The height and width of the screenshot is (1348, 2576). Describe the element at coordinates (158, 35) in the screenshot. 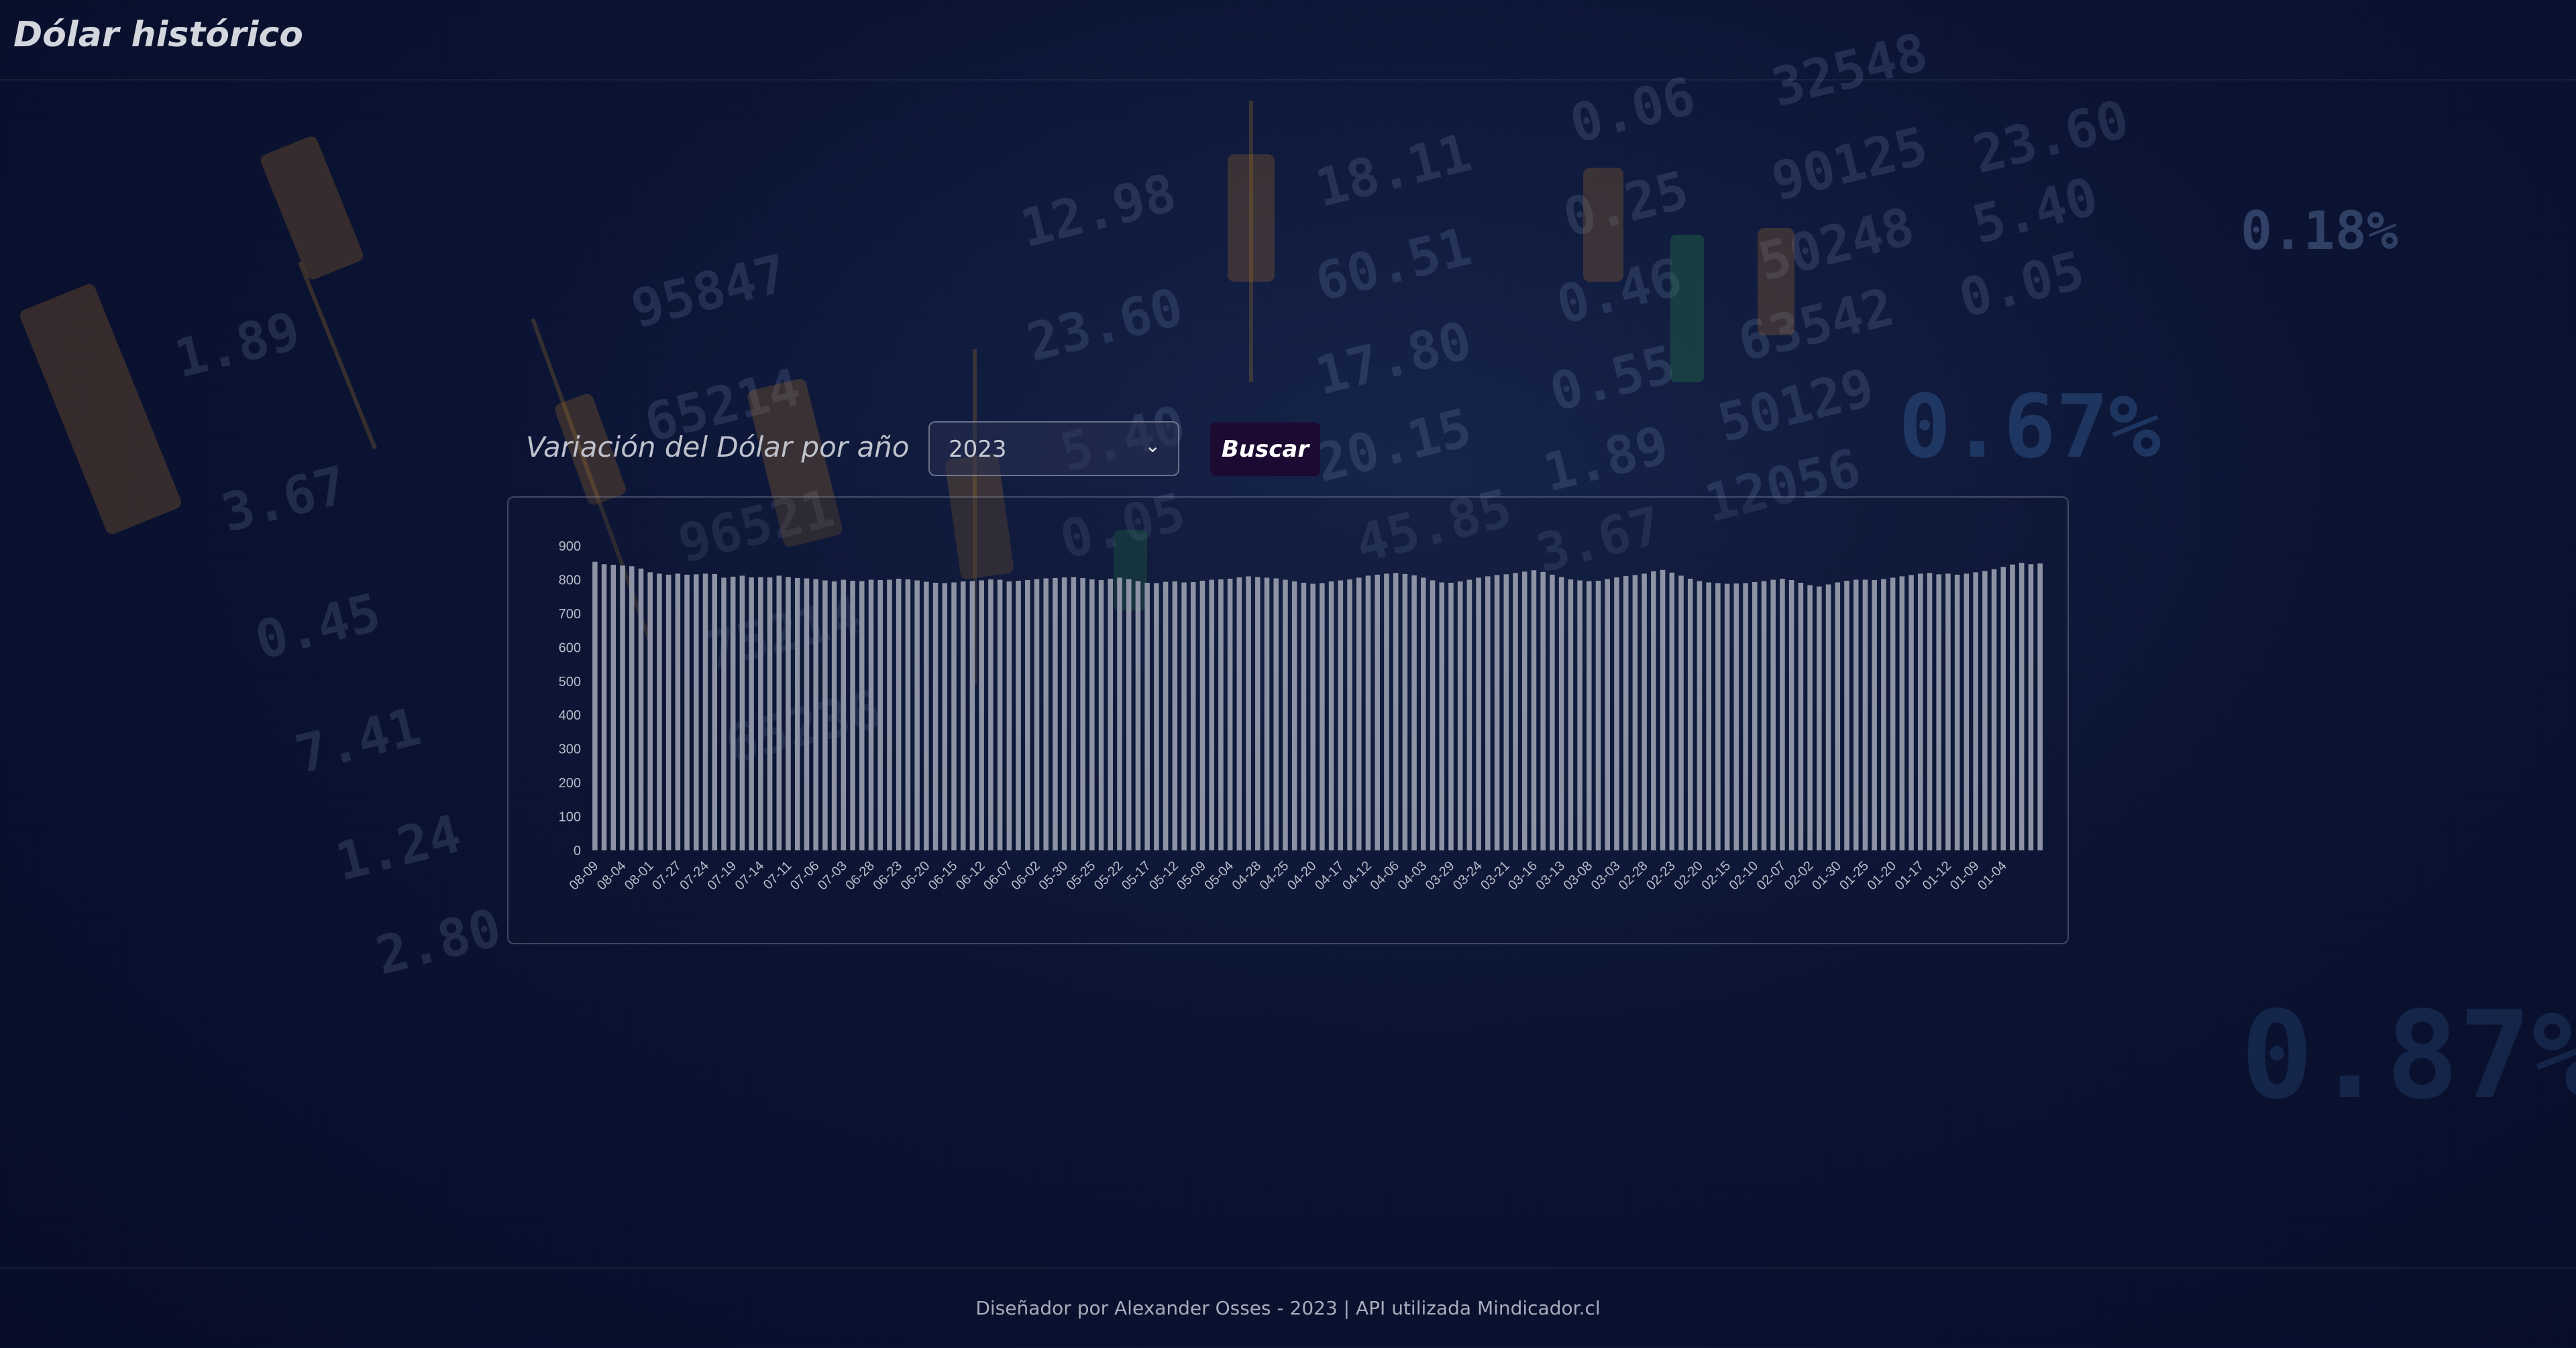

I see `brand-title: Dólar histórico` at that location.